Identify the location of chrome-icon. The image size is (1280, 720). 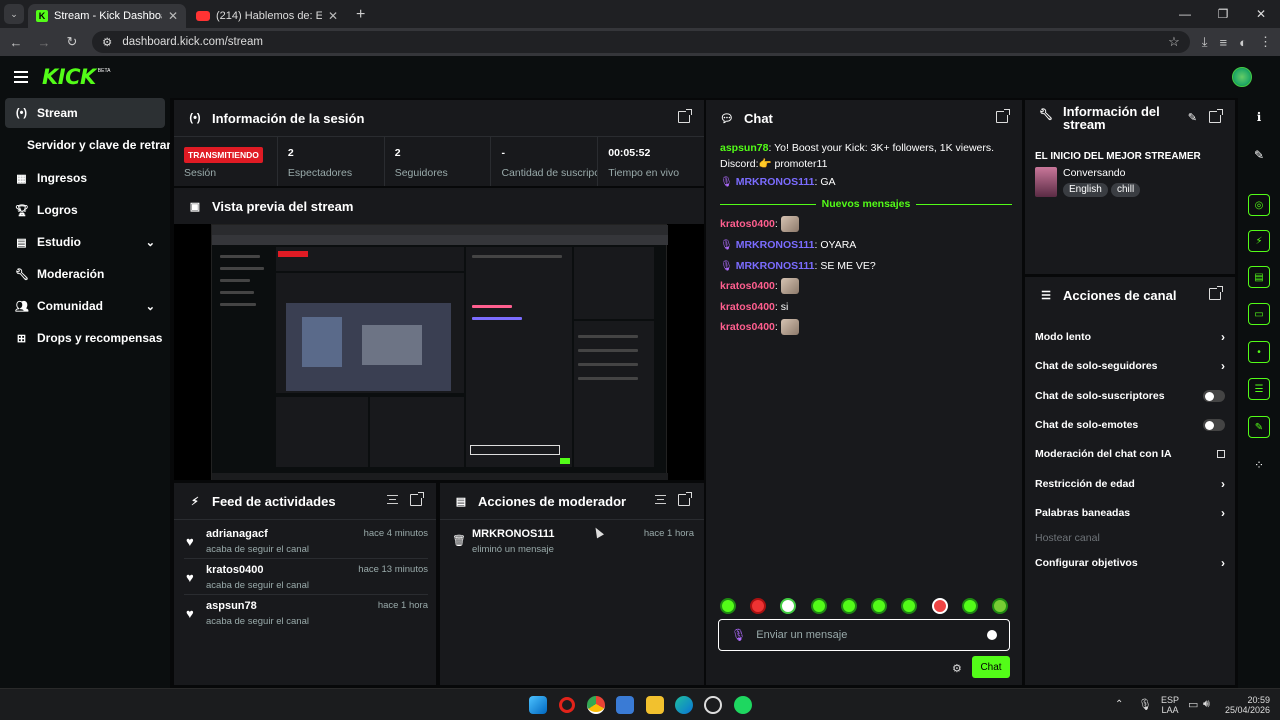
(596, 705).